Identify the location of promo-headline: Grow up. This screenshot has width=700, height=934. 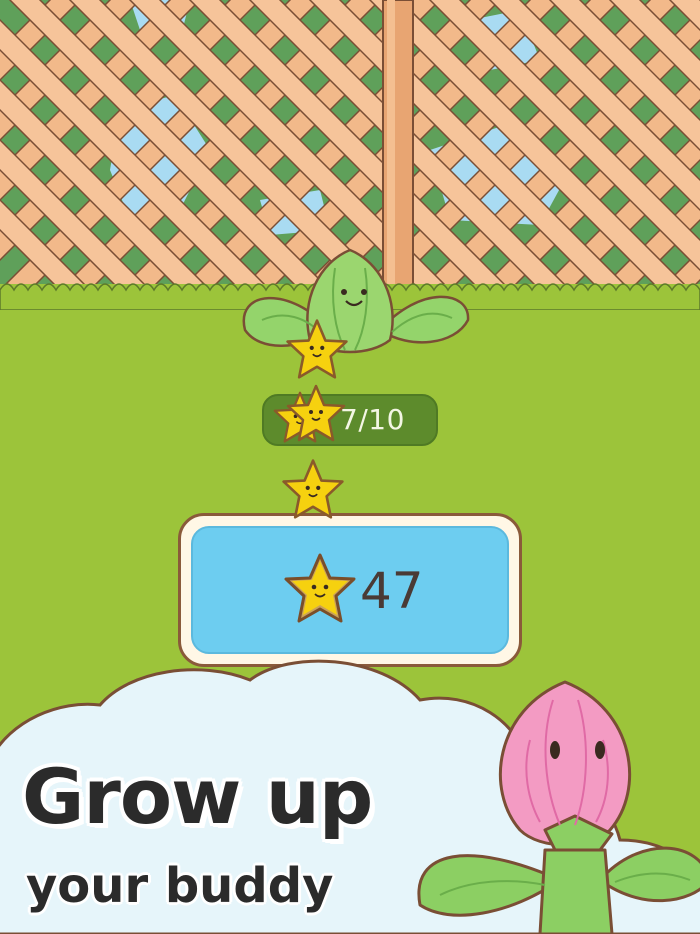
(197, 796).